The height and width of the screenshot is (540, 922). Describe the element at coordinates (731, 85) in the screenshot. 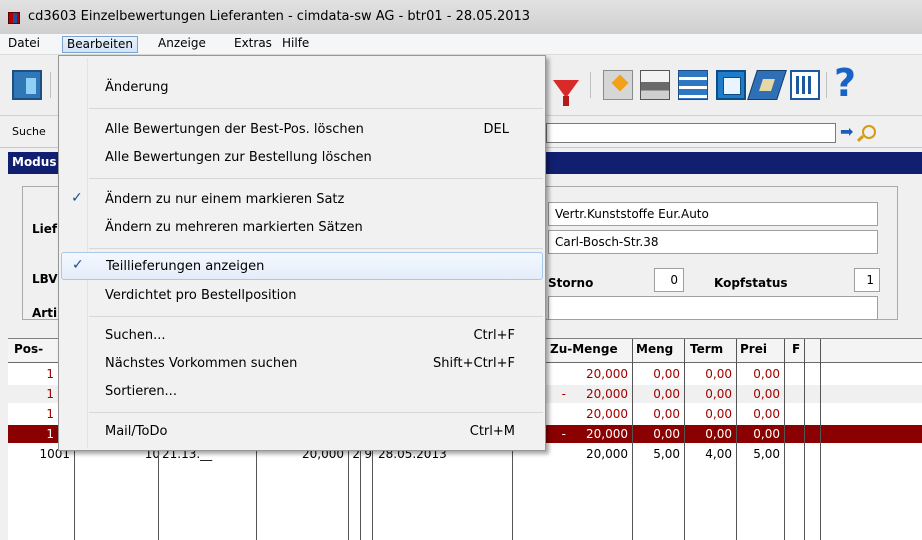

I see `windows-icon` at that location.